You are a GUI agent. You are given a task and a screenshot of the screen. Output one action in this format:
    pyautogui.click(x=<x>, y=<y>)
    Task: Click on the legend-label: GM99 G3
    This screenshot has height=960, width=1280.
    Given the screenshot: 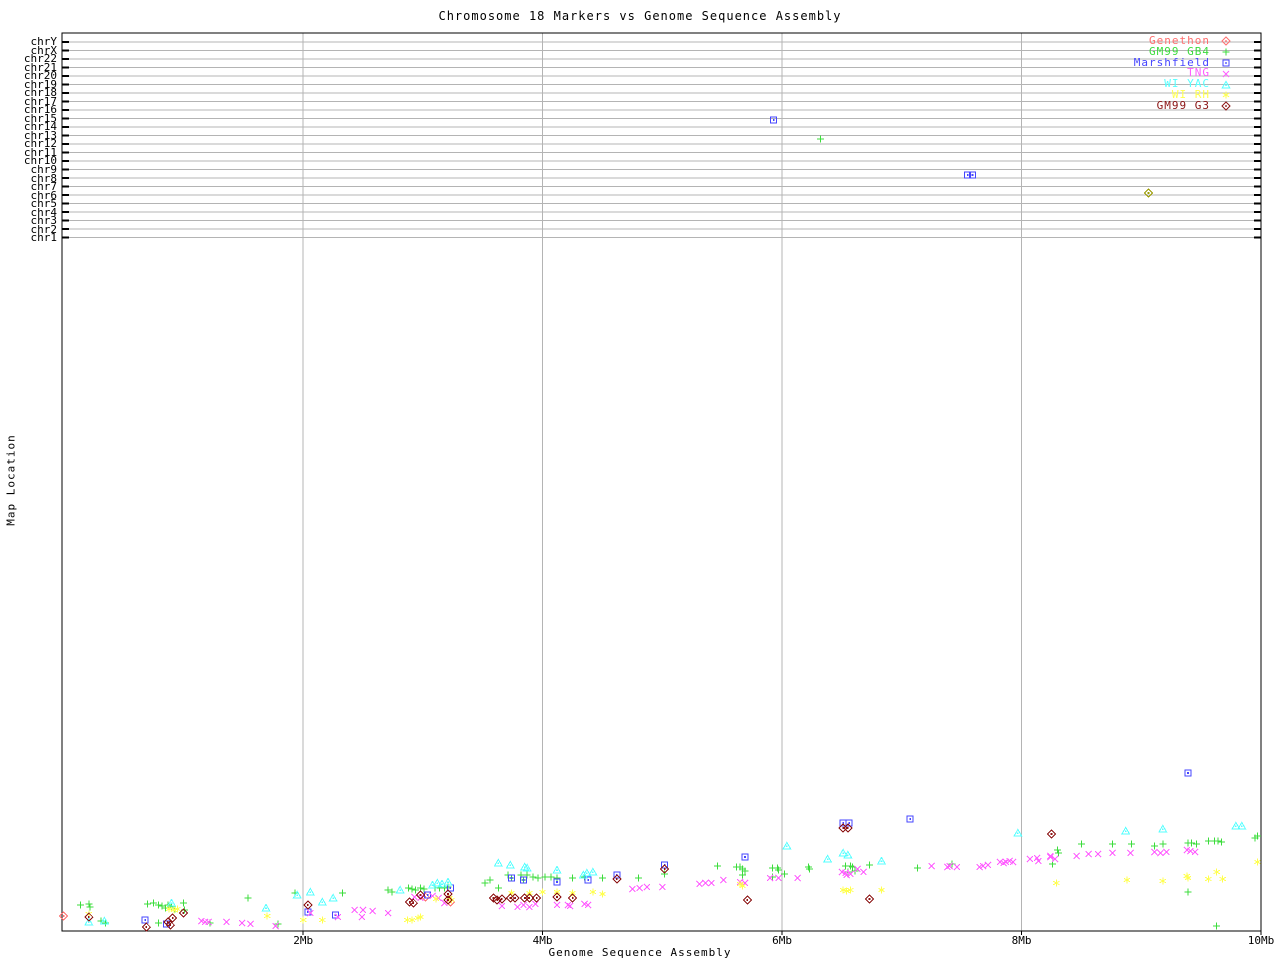 What is the action you would take?
    pyautogui.click(x=1183, y=105)
    